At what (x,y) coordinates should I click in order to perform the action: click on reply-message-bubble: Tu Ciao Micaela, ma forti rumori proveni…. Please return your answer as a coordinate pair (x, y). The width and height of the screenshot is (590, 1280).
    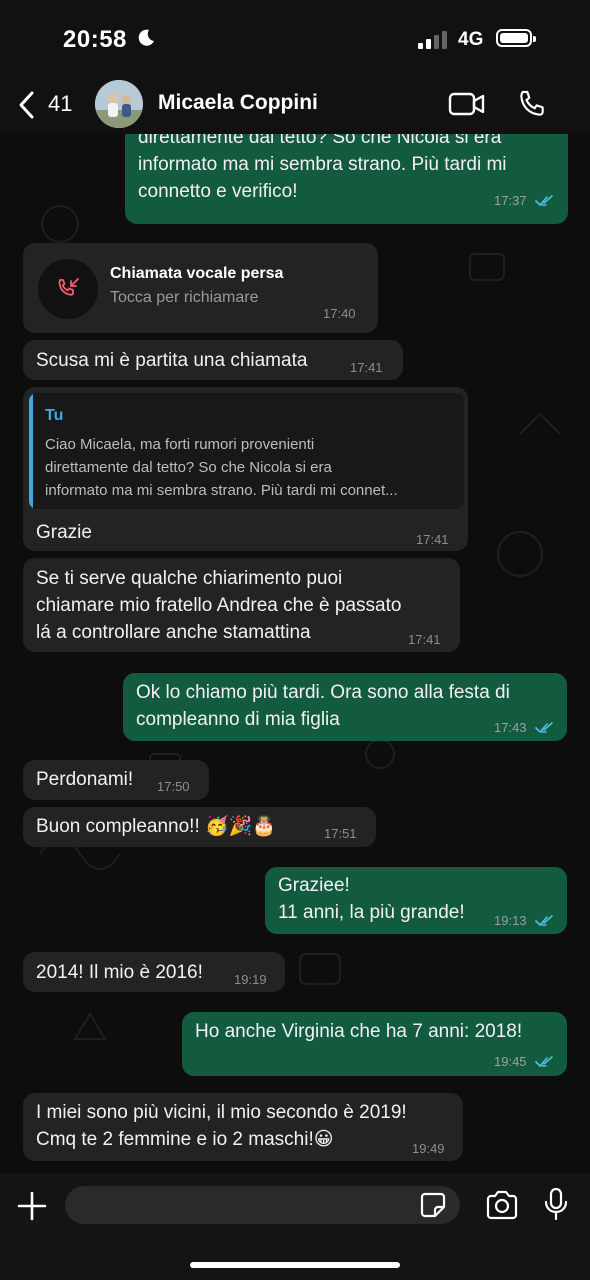
    Looking at the image, I should click on (245, 469).